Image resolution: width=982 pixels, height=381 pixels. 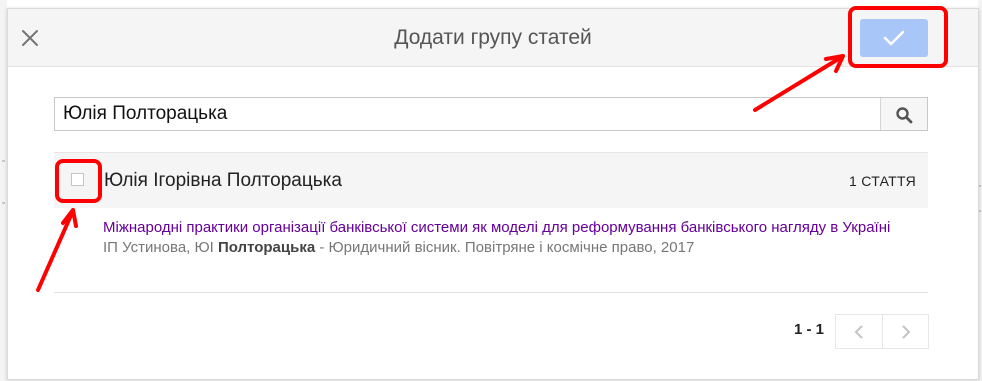 I want to click on pagination-controls, so click(x=882, y=331).